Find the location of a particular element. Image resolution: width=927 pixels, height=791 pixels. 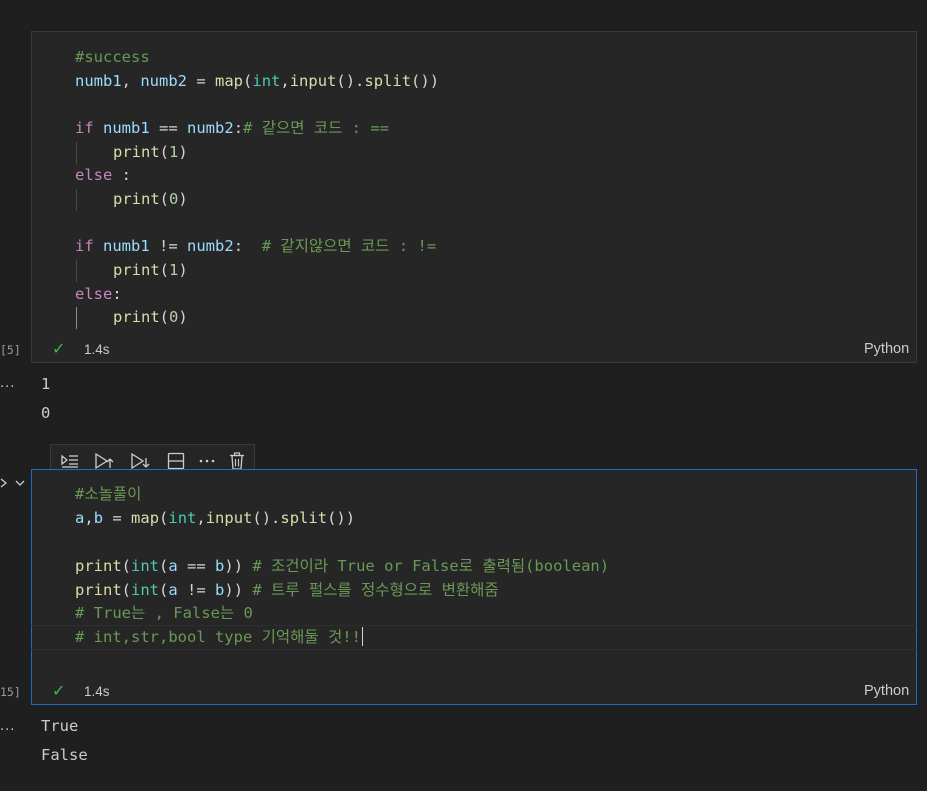

code-line: # int,str,bool type 기억해둘 것!! is located at coordinates (219, 637).